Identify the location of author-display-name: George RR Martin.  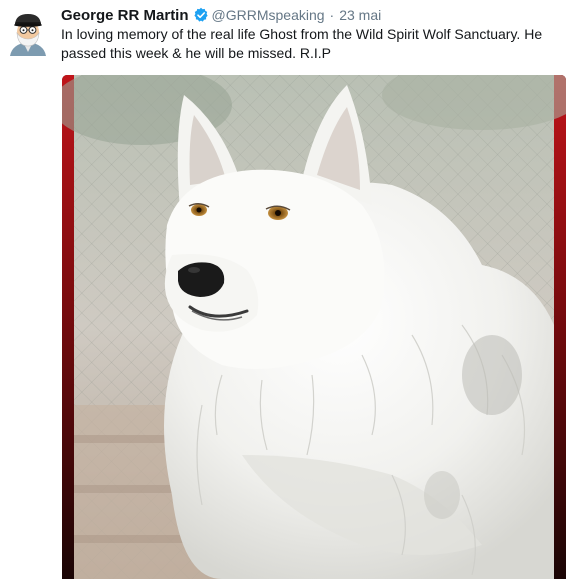
(125, 15).